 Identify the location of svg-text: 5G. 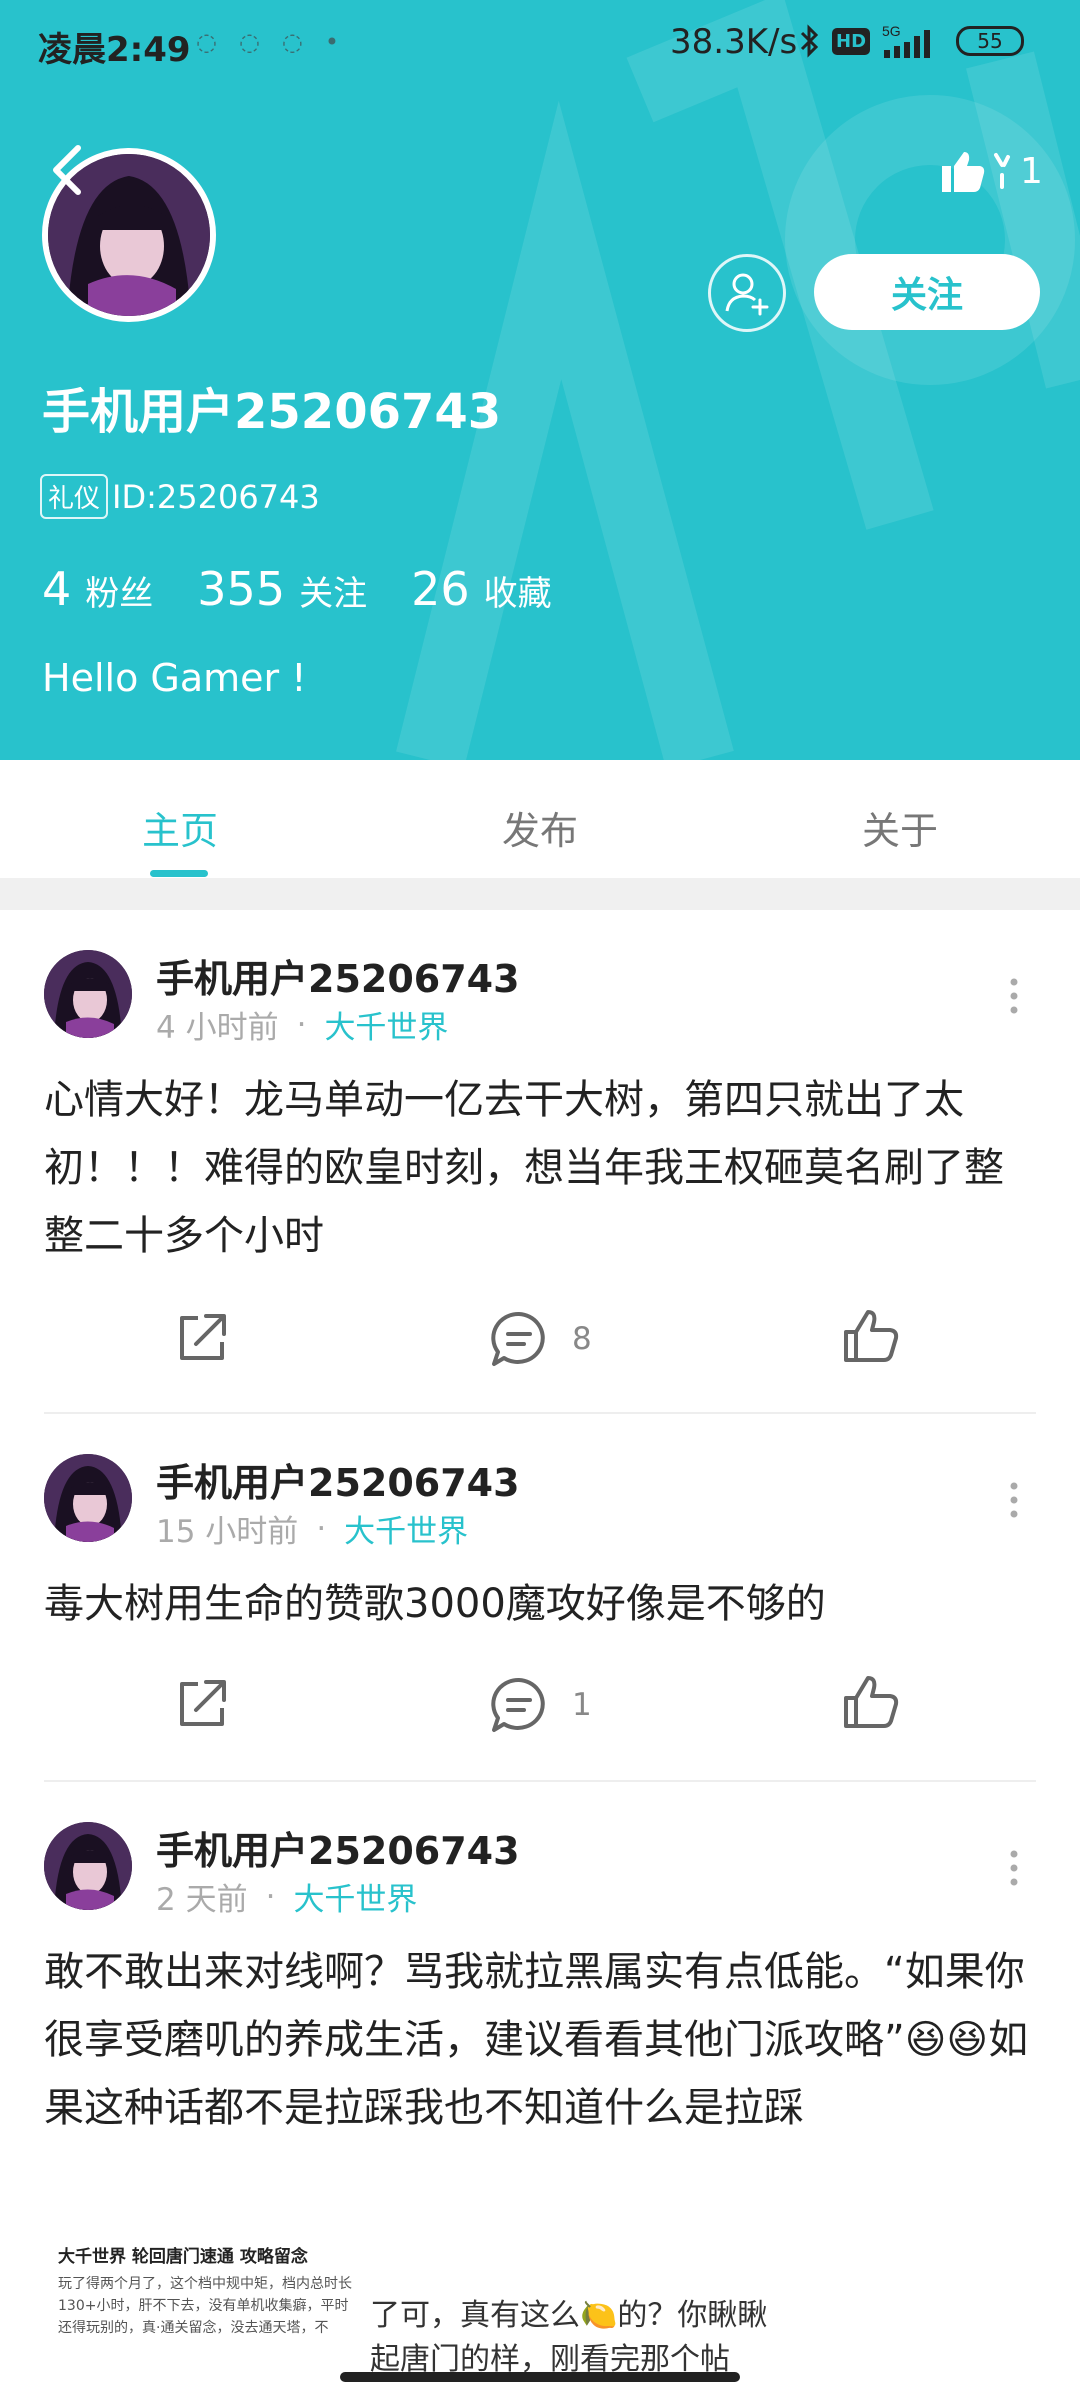
(891, 31).